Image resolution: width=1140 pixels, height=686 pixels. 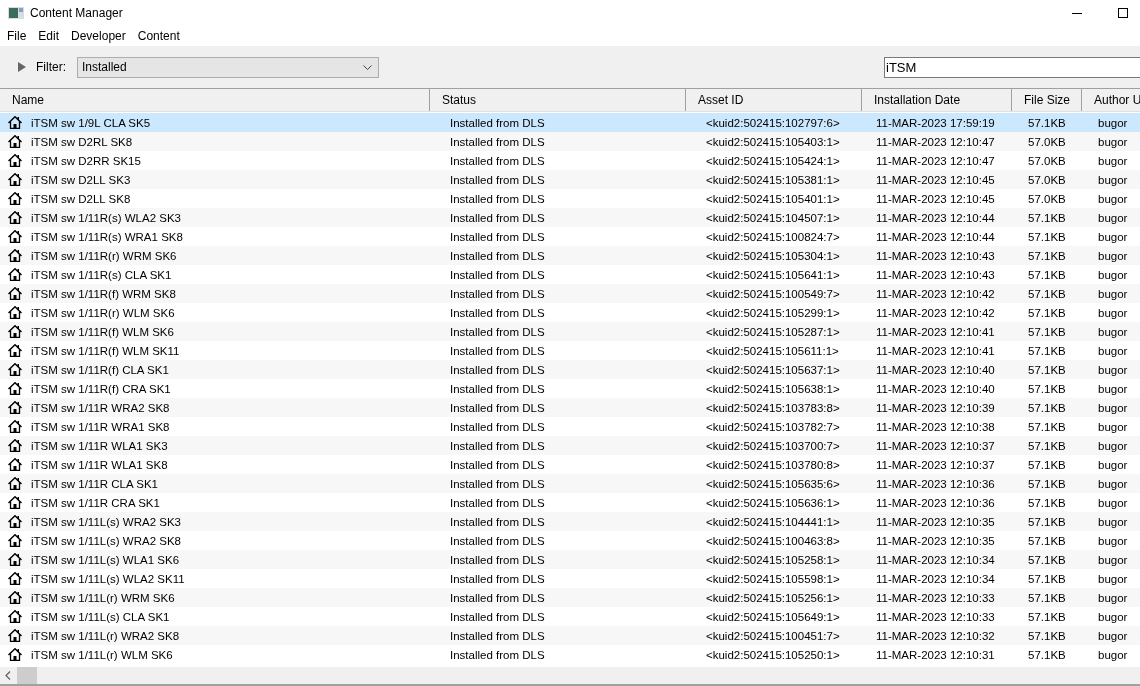 I want to click on table-cell: <kuid2:502415:105299:1>, so click(x=773, y=312).